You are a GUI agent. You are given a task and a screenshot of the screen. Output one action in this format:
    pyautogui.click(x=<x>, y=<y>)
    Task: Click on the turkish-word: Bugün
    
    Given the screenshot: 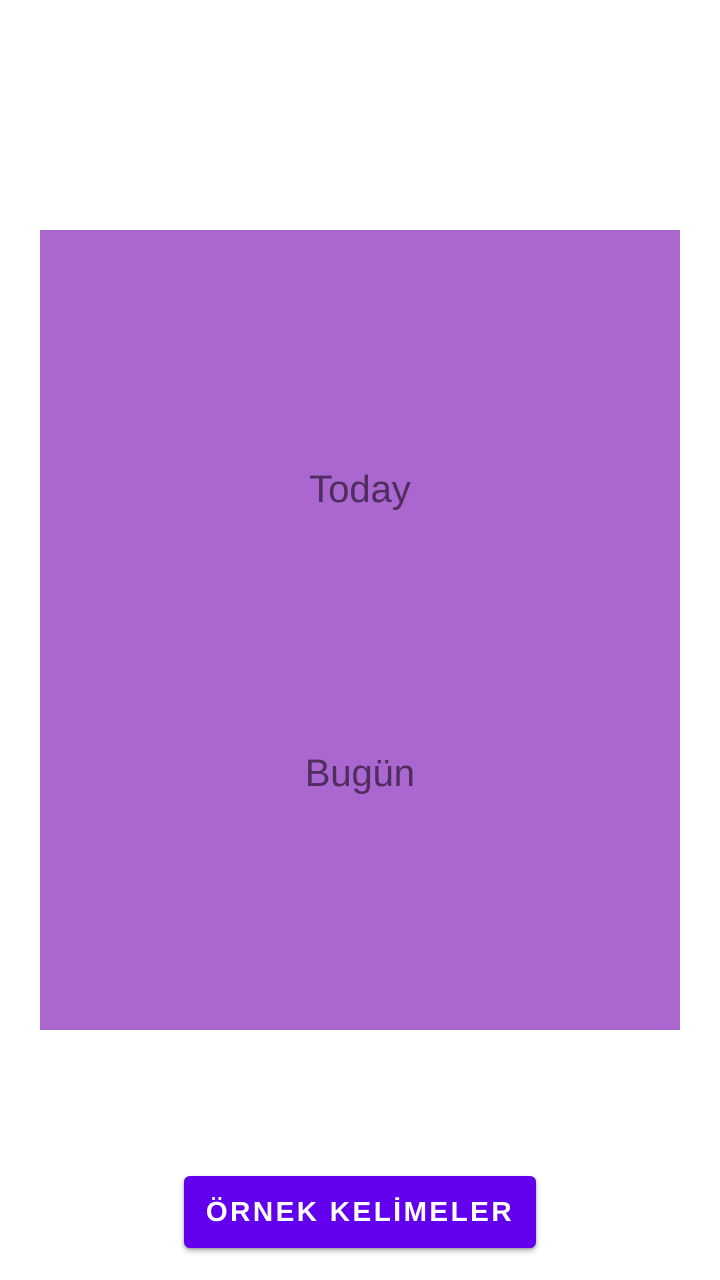 What is the action you would take?
    pyautogui.click(x=360, y=774)
    